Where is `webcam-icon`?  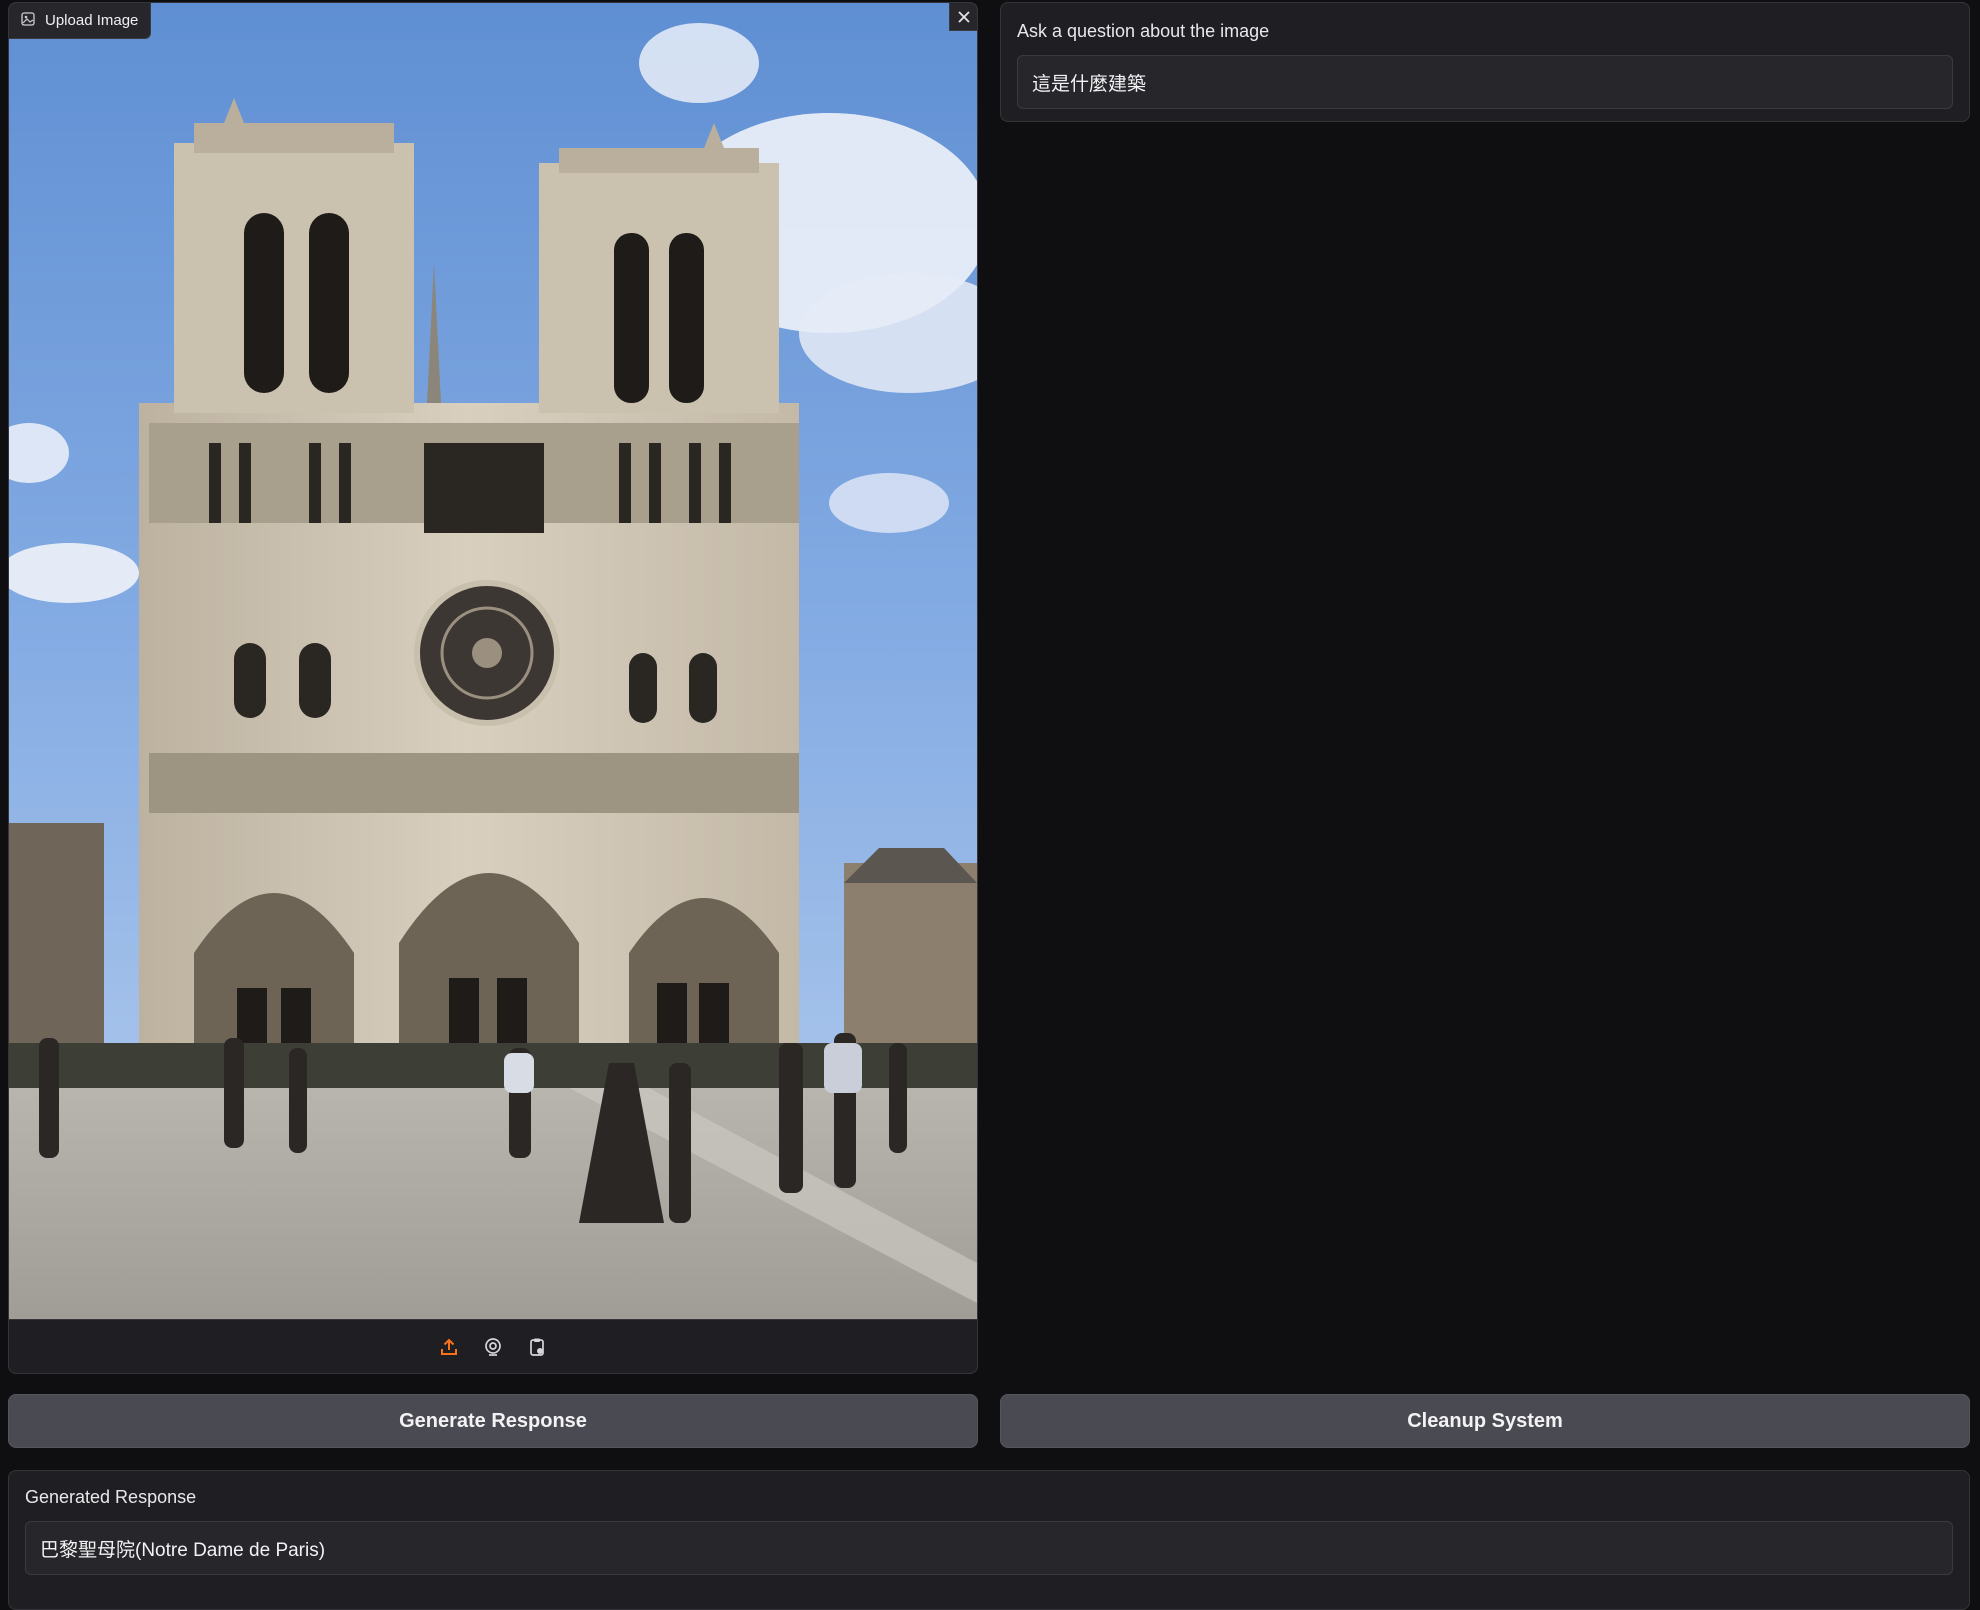 webcam-icon is located at coordinates (493, 1346).